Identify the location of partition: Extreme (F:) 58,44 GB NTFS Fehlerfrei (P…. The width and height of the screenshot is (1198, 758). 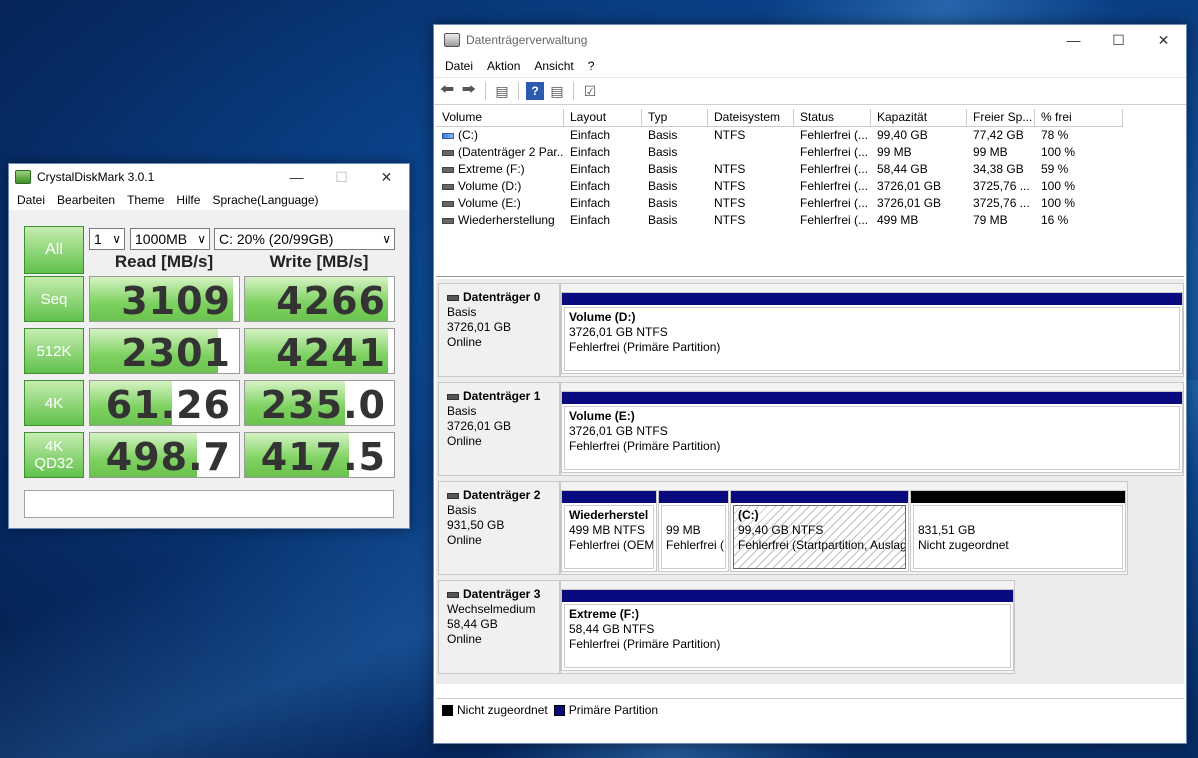
(787, 630).